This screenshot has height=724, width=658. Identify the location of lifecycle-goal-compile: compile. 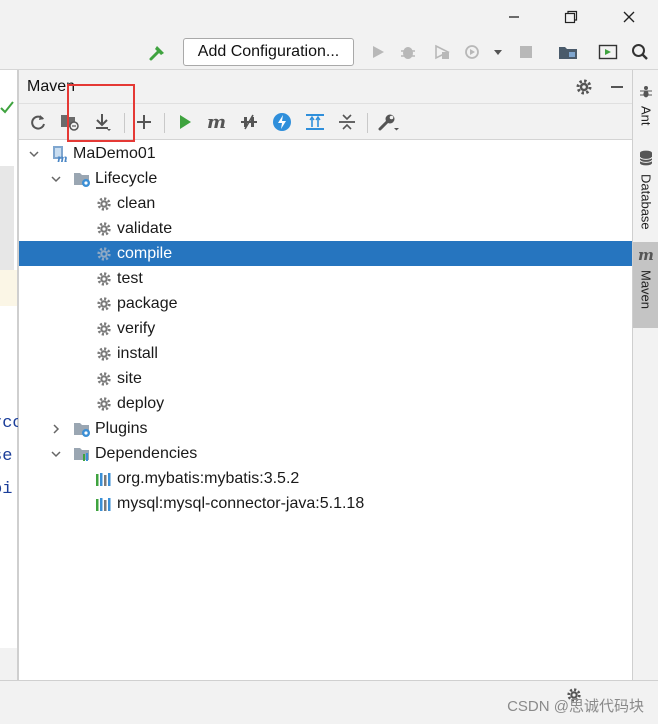
(326, 253).